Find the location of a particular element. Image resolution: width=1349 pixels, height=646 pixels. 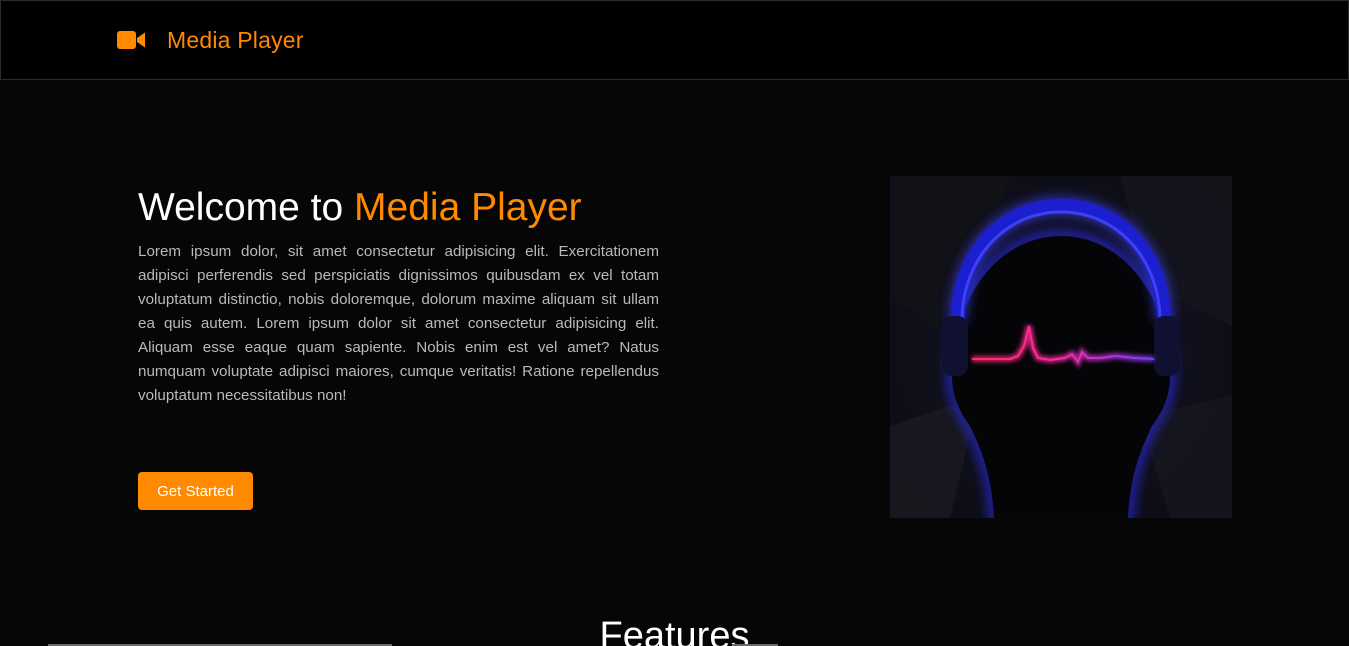

hero-title: Welcome to Media Player is located at coordinates (398, 208).